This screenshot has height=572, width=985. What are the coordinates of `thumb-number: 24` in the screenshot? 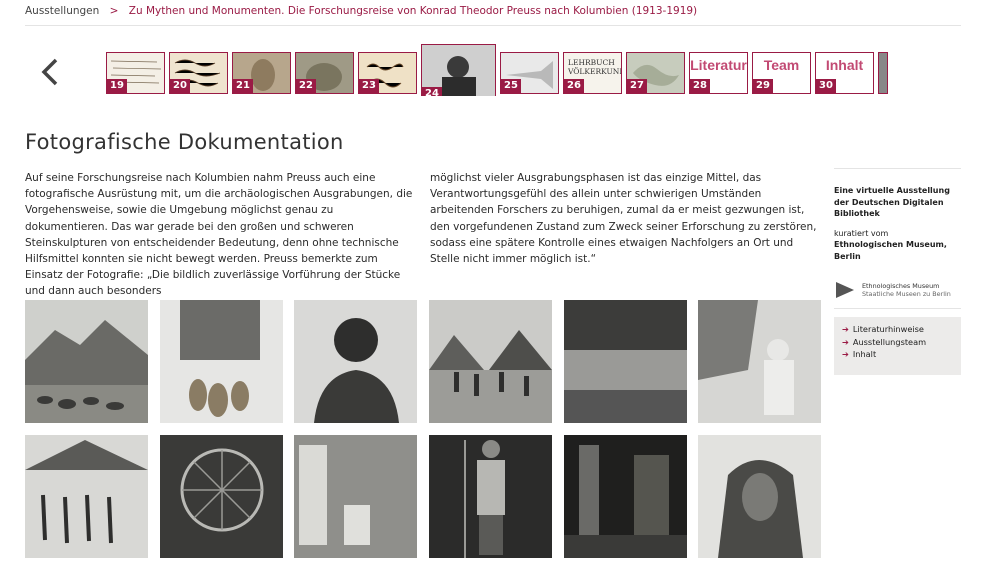 It's located at (432, 91).